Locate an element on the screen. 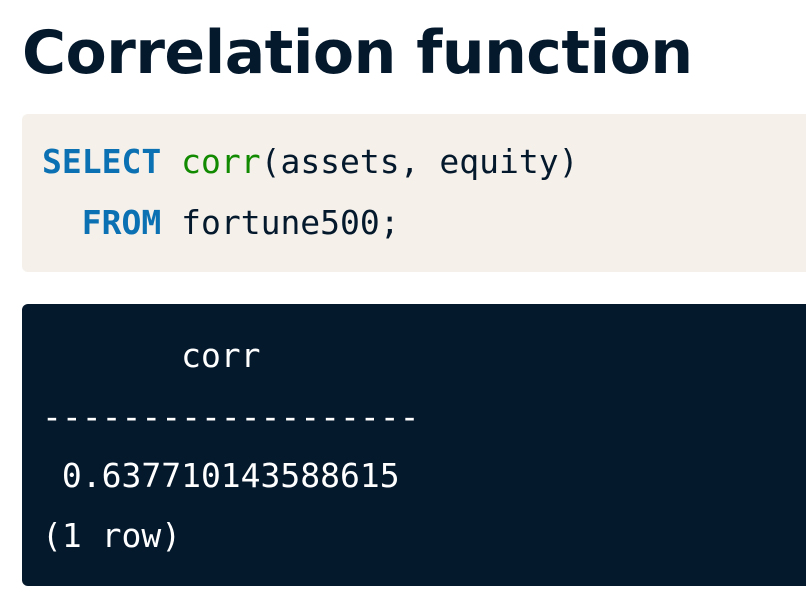 The height and width of the screenshot is (606, 806). sql-keyword-from: FROM is located at coordinates (121, 222).